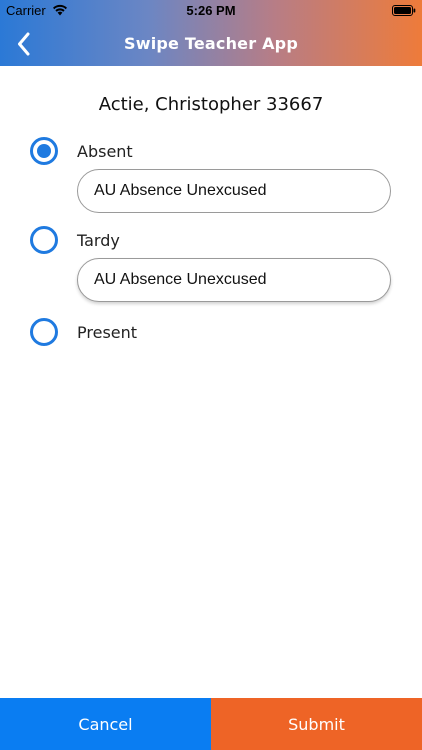  I want to click on option-present-label: Present, so click(107, 332).